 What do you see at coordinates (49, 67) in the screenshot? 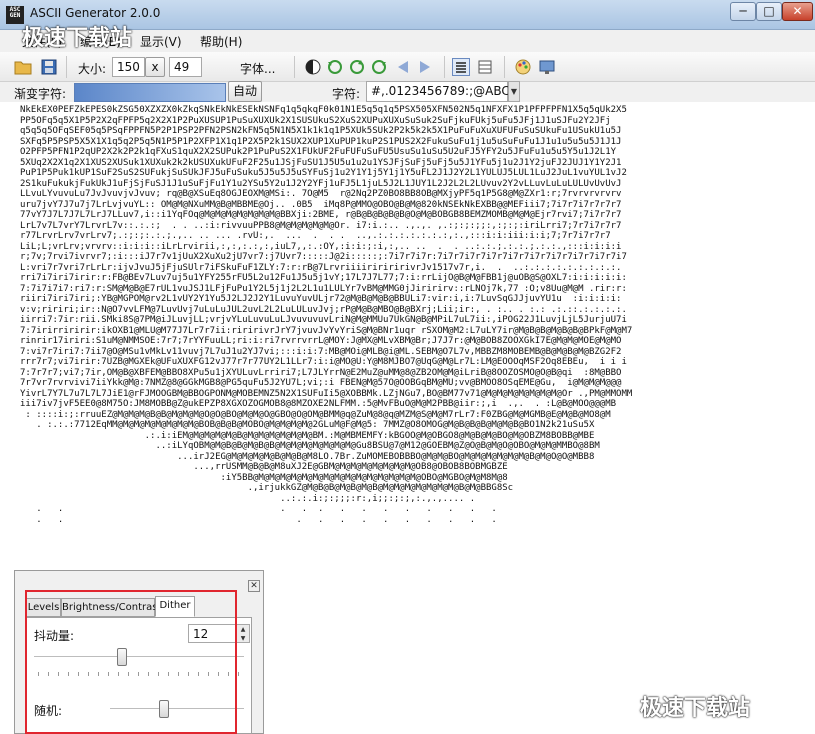
I see `save-disk-icon` at bounding box center [49, 67].